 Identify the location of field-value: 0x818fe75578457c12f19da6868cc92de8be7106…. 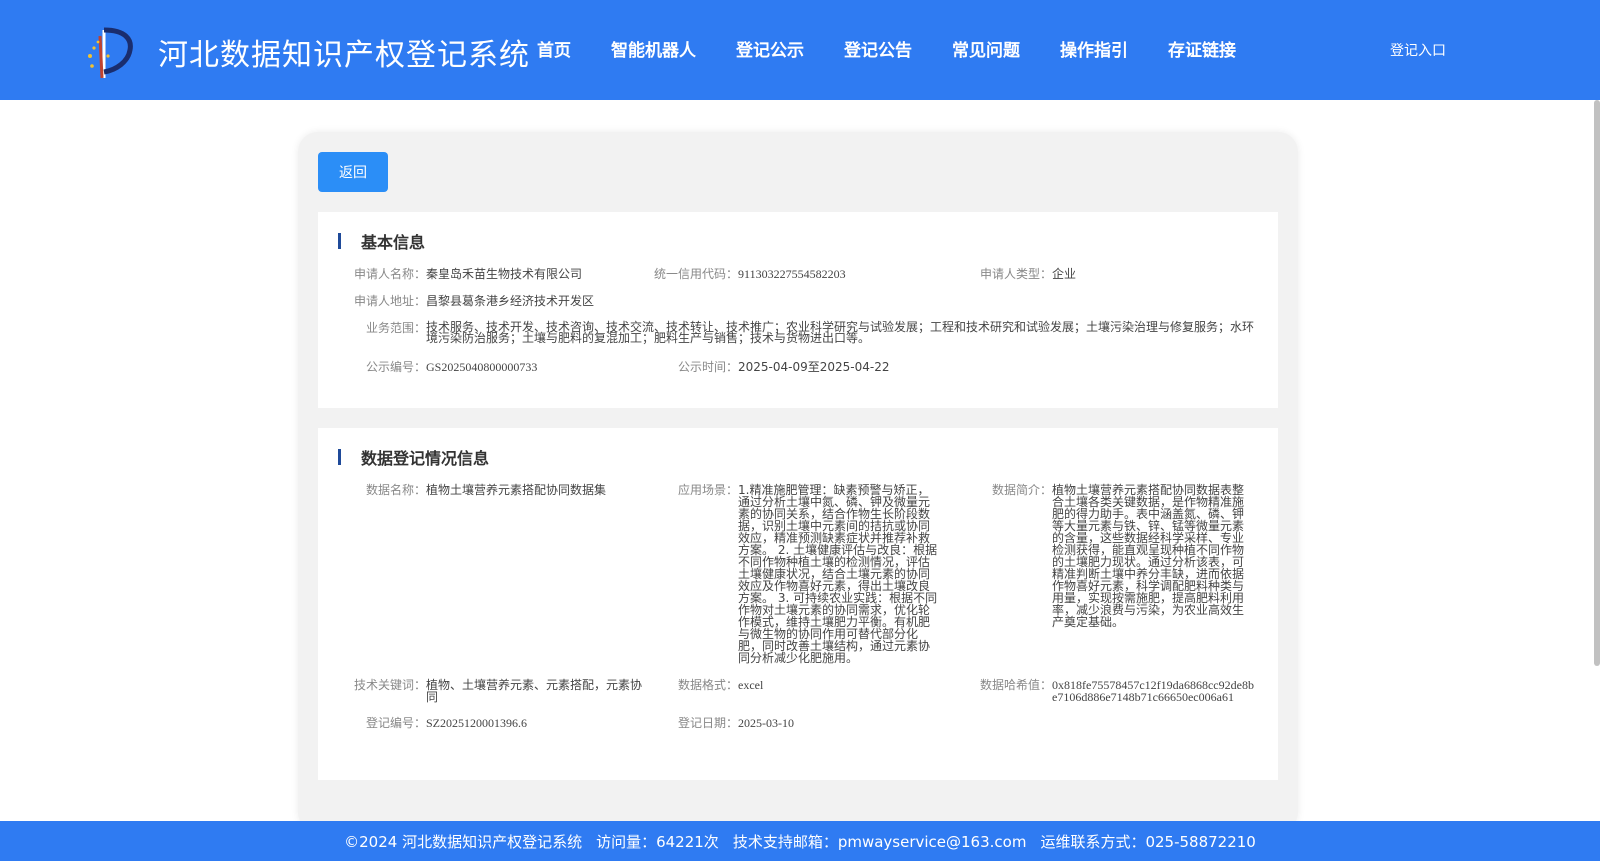
(1153, 691).